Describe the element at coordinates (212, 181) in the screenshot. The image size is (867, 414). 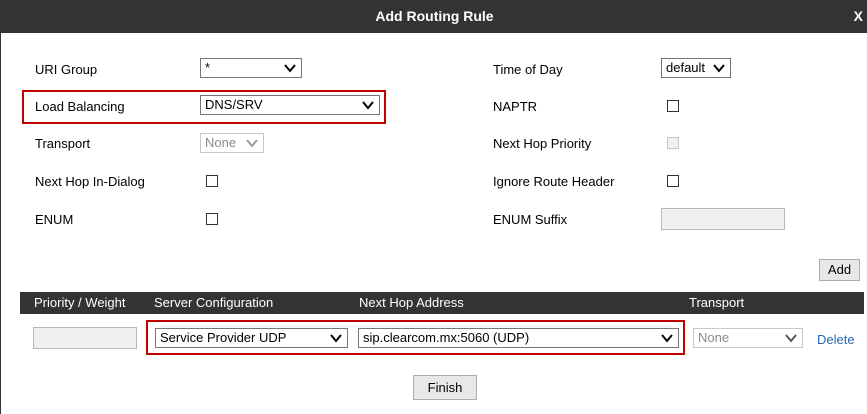
I see `next-hop-in-dialog-checkbox` at that location.